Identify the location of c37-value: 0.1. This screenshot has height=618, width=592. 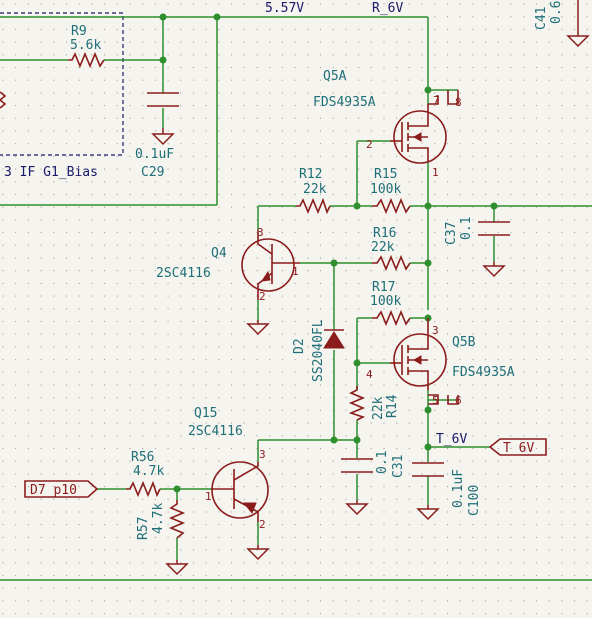
(466, 228).